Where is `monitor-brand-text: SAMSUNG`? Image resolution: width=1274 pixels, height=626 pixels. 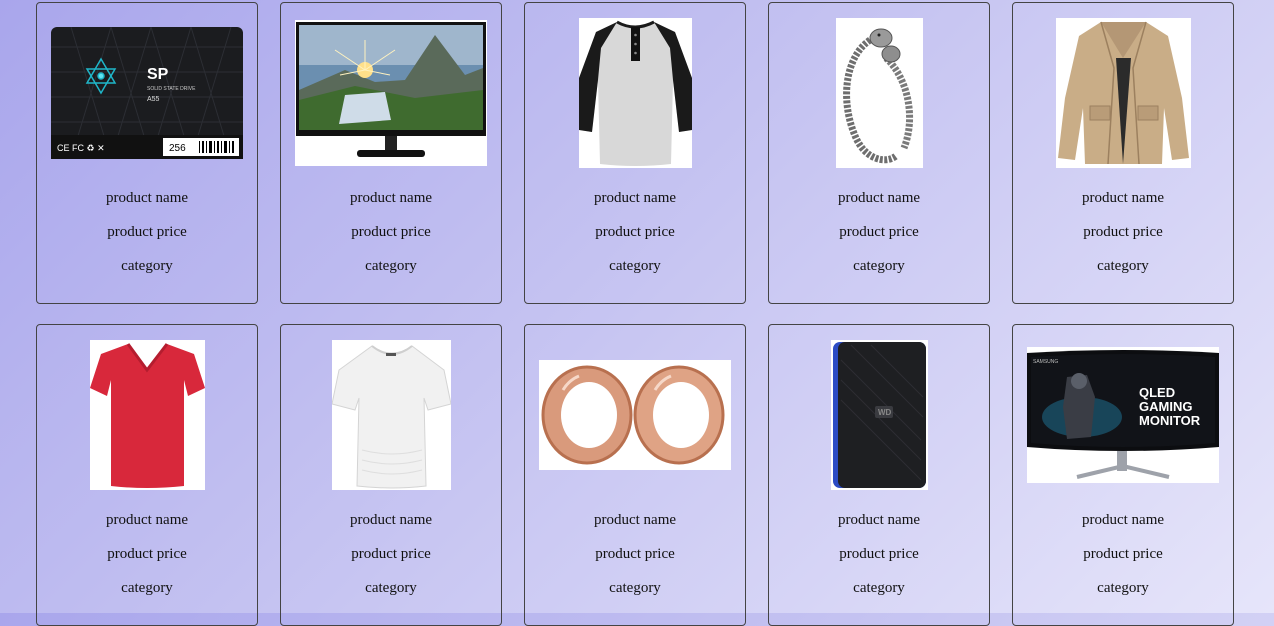
monitor-brand-text: SAMSUNG is located at coordinates (1045, 362).